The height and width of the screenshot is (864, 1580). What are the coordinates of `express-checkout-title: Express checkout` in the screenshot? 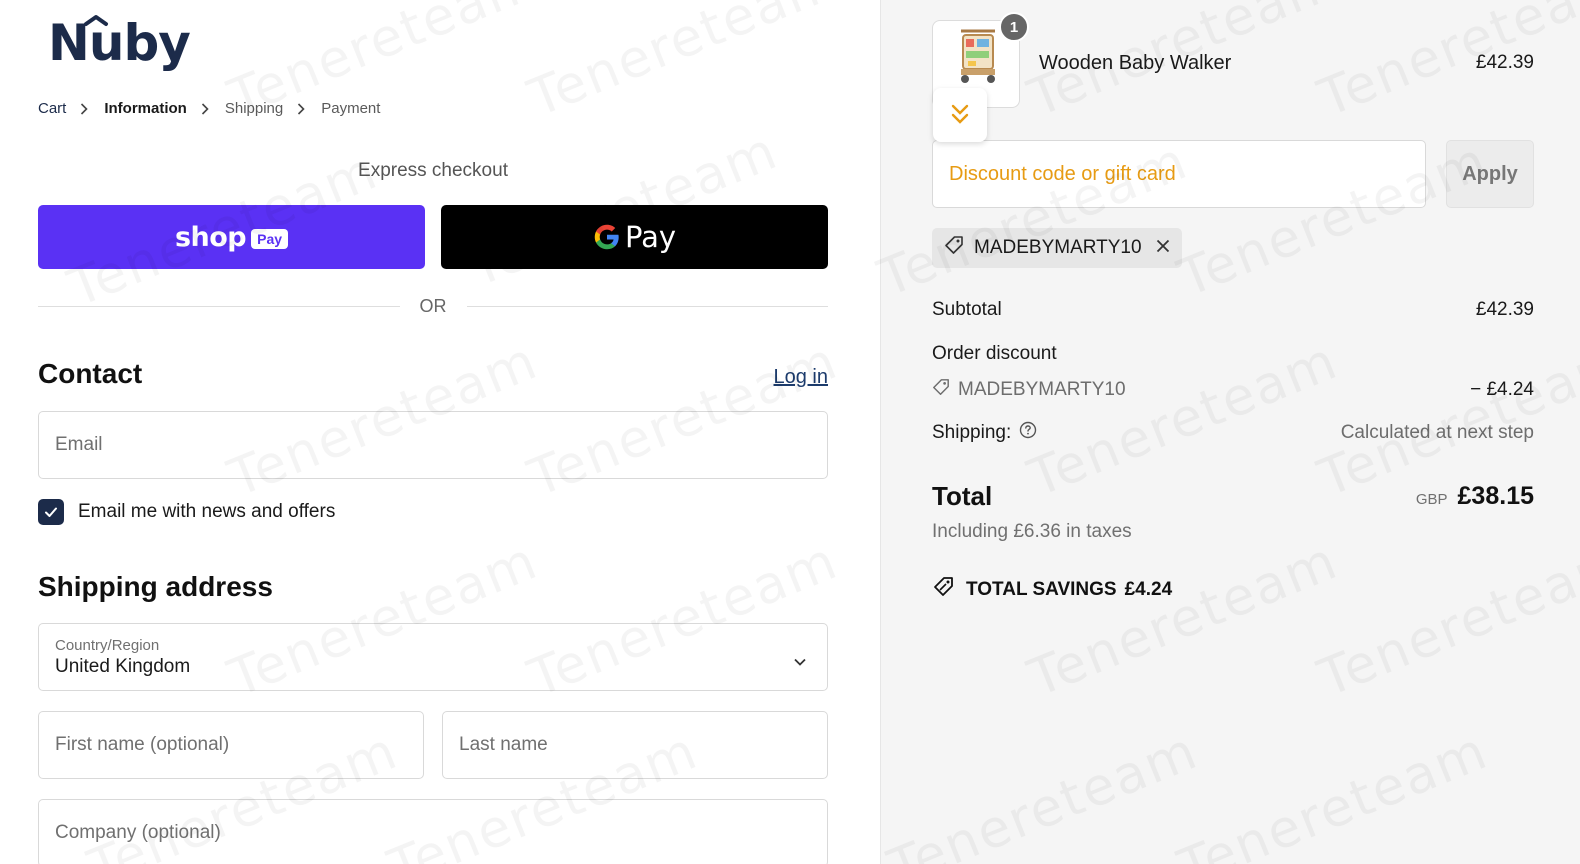 It's located at (433, 170).